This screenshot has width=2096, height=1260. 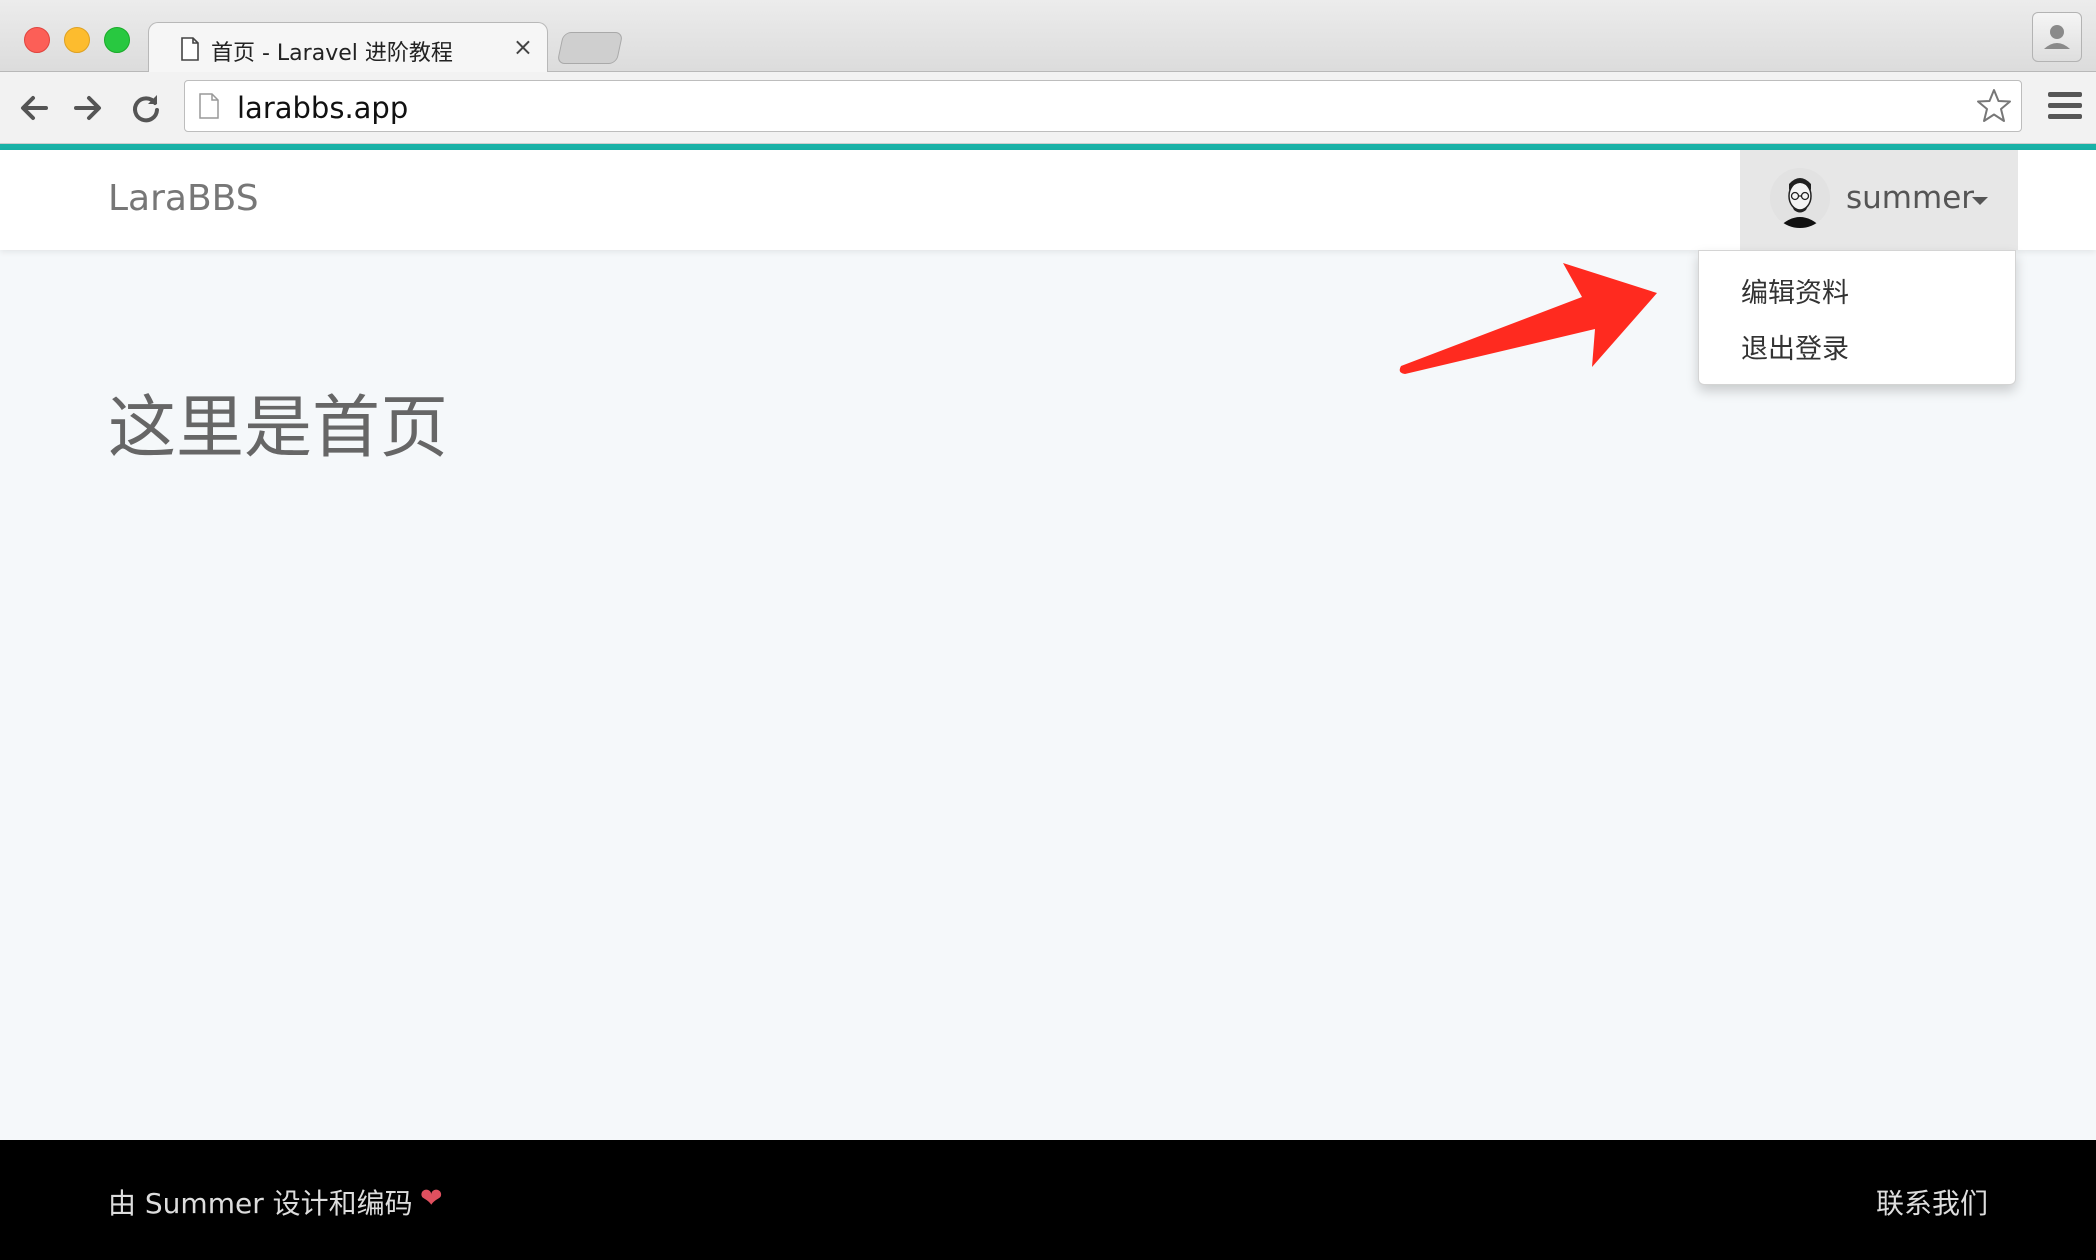 What do you see at coordinates (37, 40) in the screenshot?
I see `close-window-button` at bounding box center [37, 40].